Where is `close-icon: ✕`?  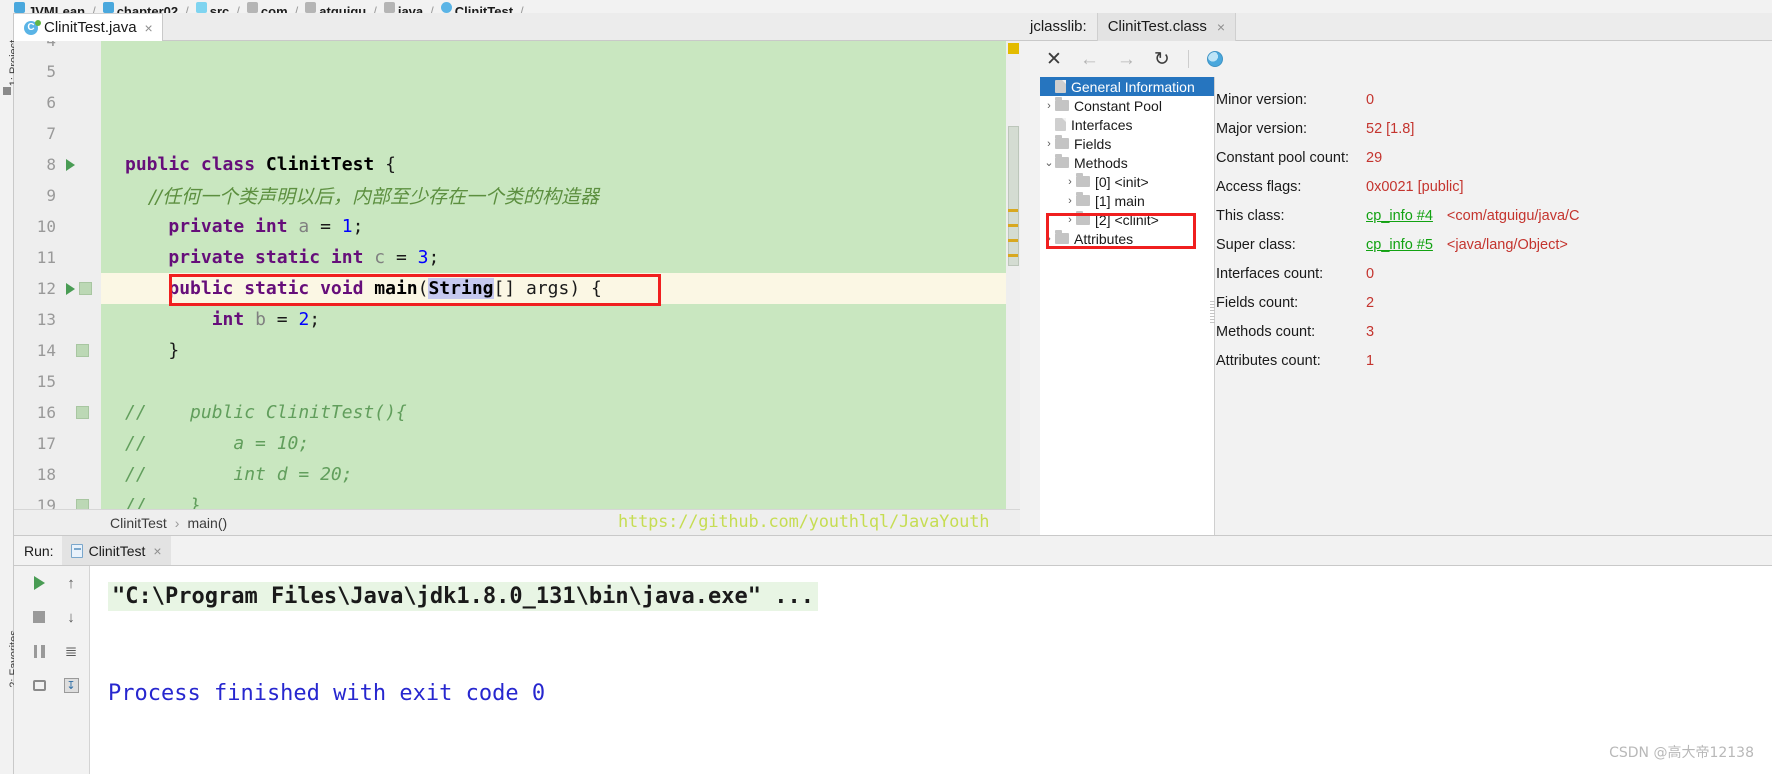
close-icon: ✕ is located at coordinates (1054, 59).